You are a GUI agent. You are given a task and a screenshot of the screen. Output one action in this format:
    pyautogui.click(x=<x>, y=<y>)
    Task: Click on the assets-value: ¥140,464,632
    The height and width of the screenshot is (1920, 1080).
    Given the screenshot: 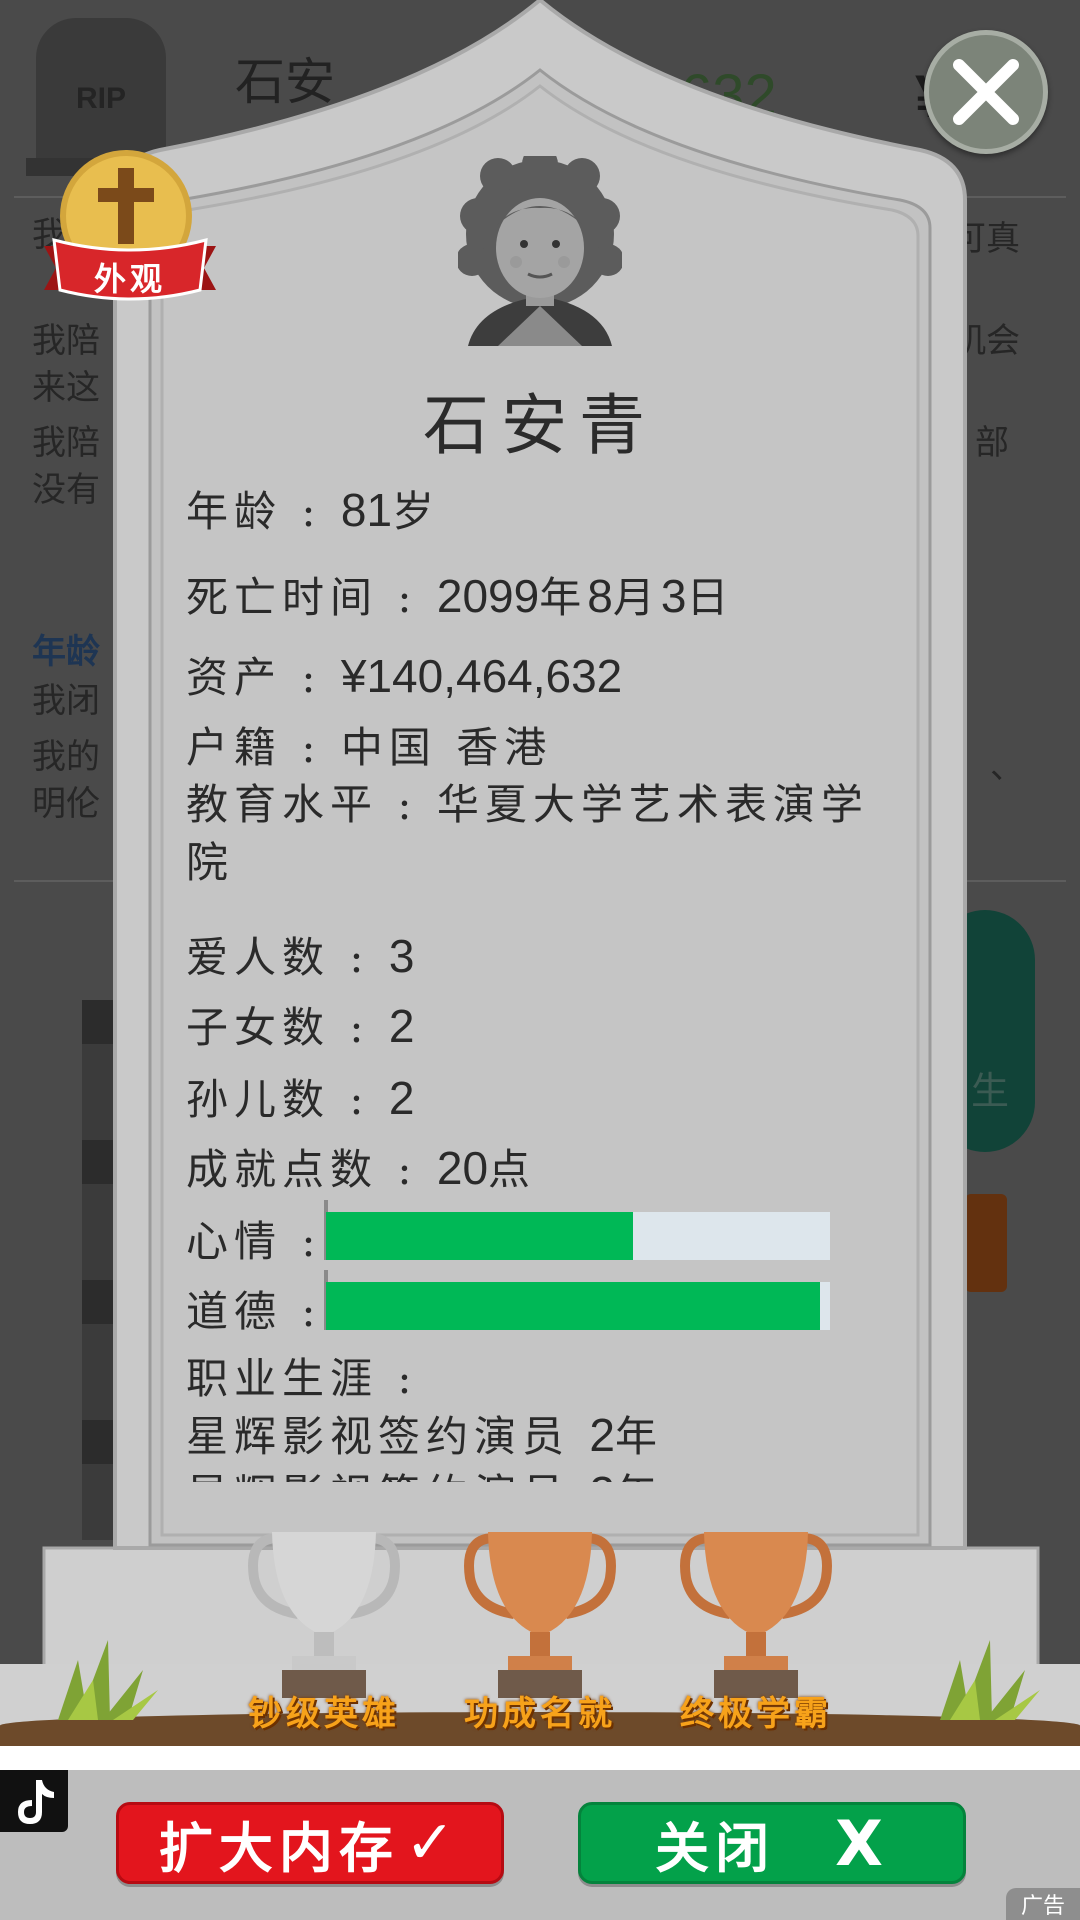 What is the action you would take?
    pyautogui.click(x=481, y=676)
    